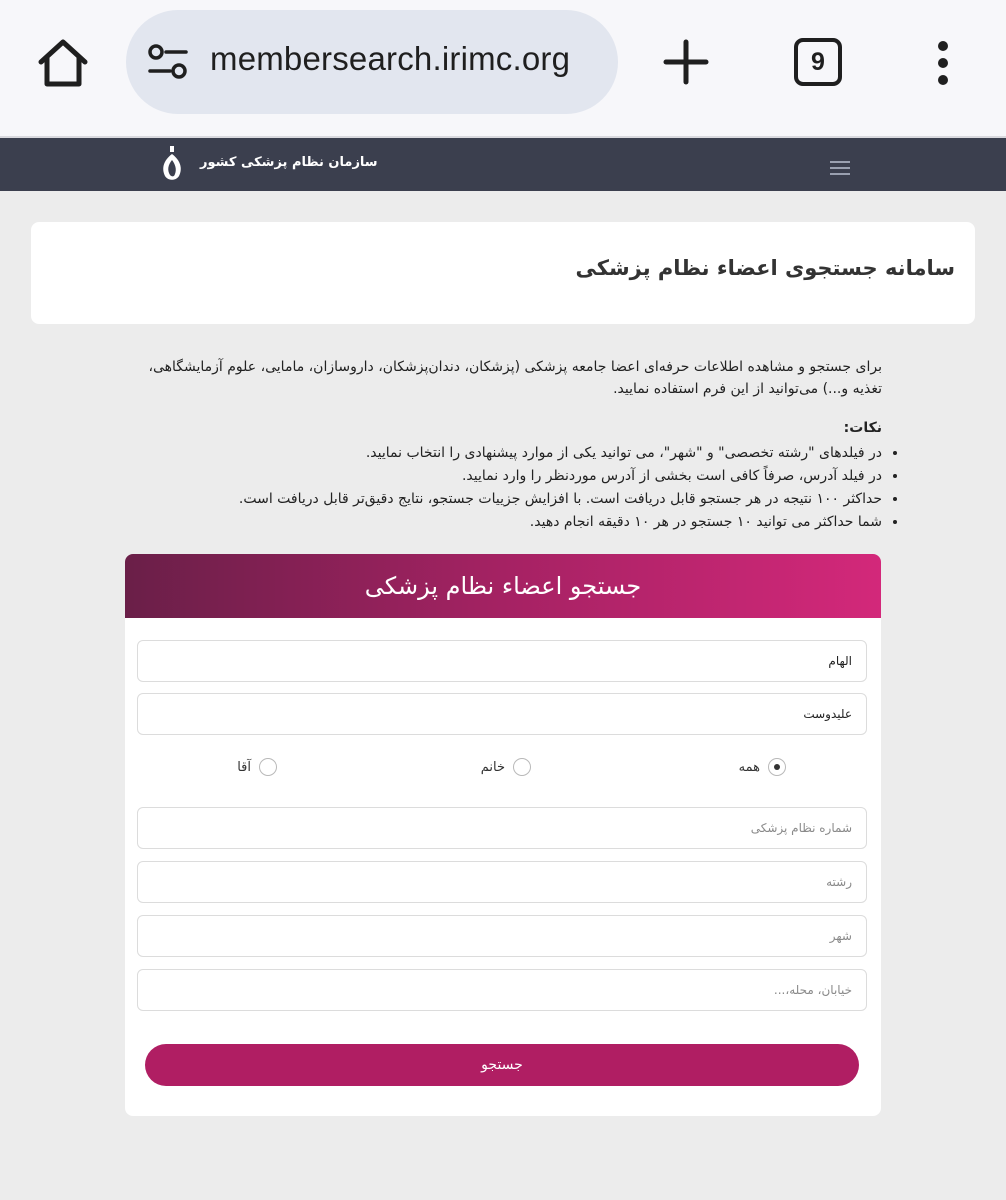 Image resolution: width=1006 pixels, height=1200 pixels. Describe the element at coordinates (502, 882) in the screenshot. I see `specialty-input` at that location.